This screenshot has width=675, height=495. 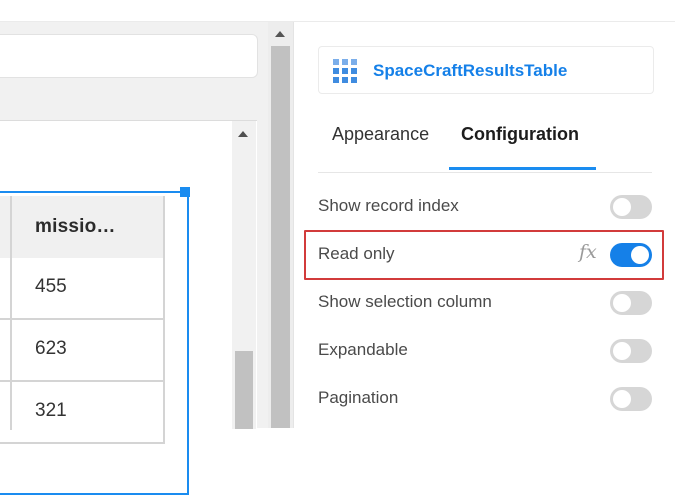 I want to click on property-pagination: Pagination, so click(x=485, y=399).